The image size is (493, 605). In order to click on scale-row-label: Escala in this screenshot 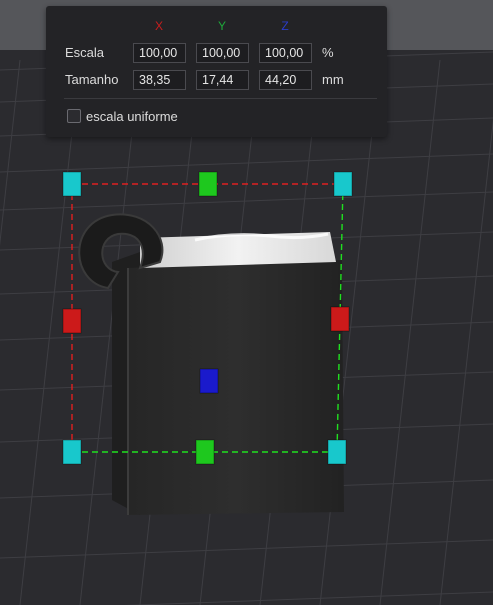, I will do `click(85, 52)`.